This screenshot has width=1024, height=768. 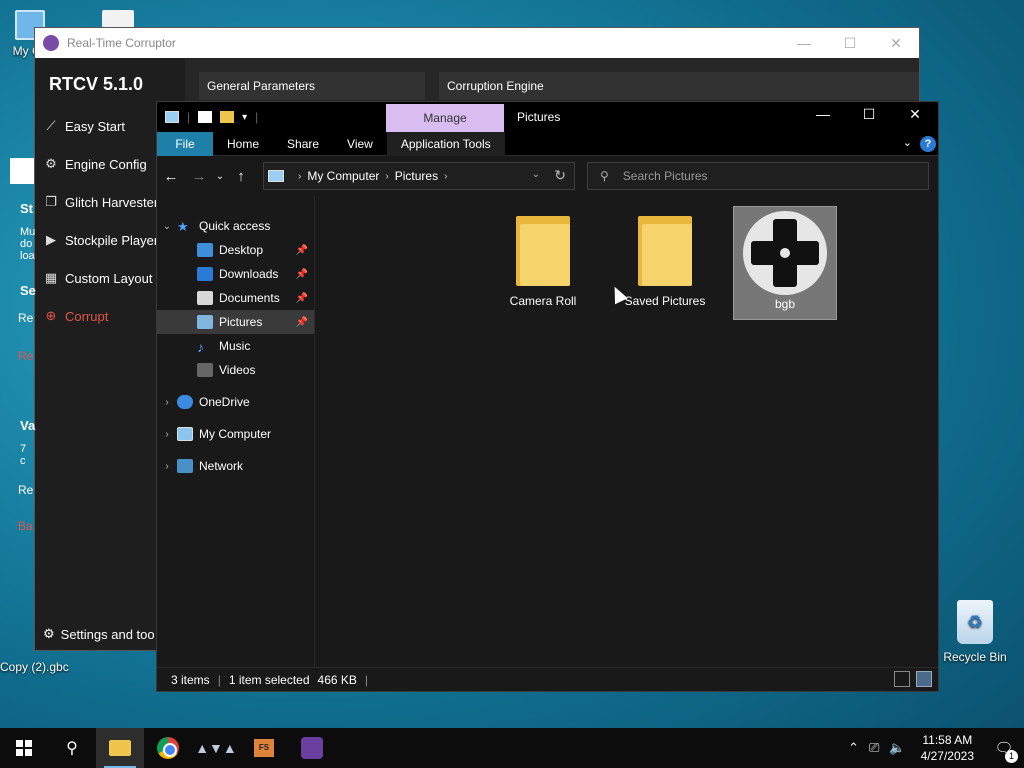 I want to click on tab-home: Home, so click(x=243, y=144).